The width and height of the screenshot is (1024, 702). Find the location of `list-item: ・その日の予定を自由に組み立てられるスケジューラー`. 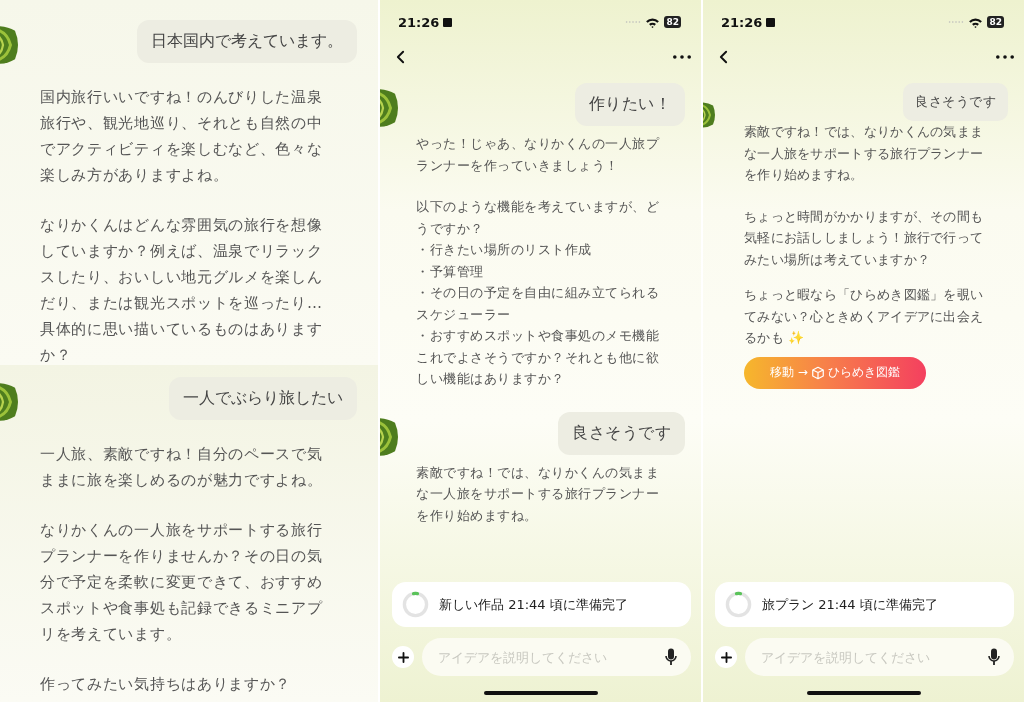

list-item: ・その日の予定を自由に組み立てられるスケジューラー is located at coordinates (538, 304).